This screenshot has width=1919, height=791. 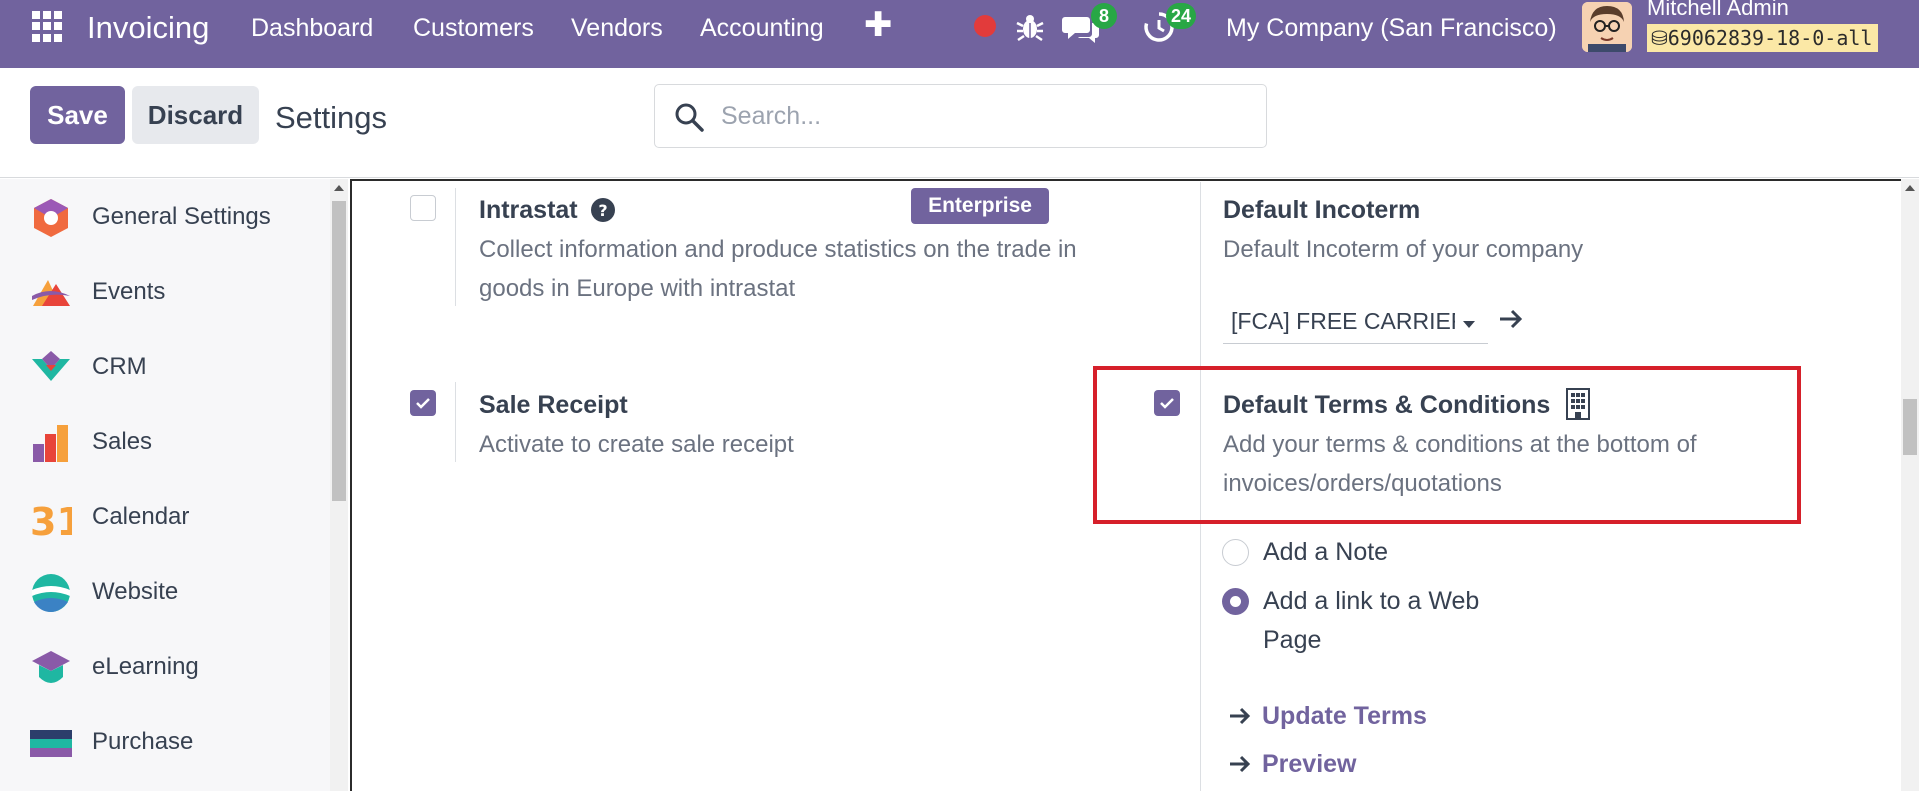 What do you see at coordinates (473, 28) in the screenshot?
I see `menu-customers: Customers` at bounding box center [473, 28].